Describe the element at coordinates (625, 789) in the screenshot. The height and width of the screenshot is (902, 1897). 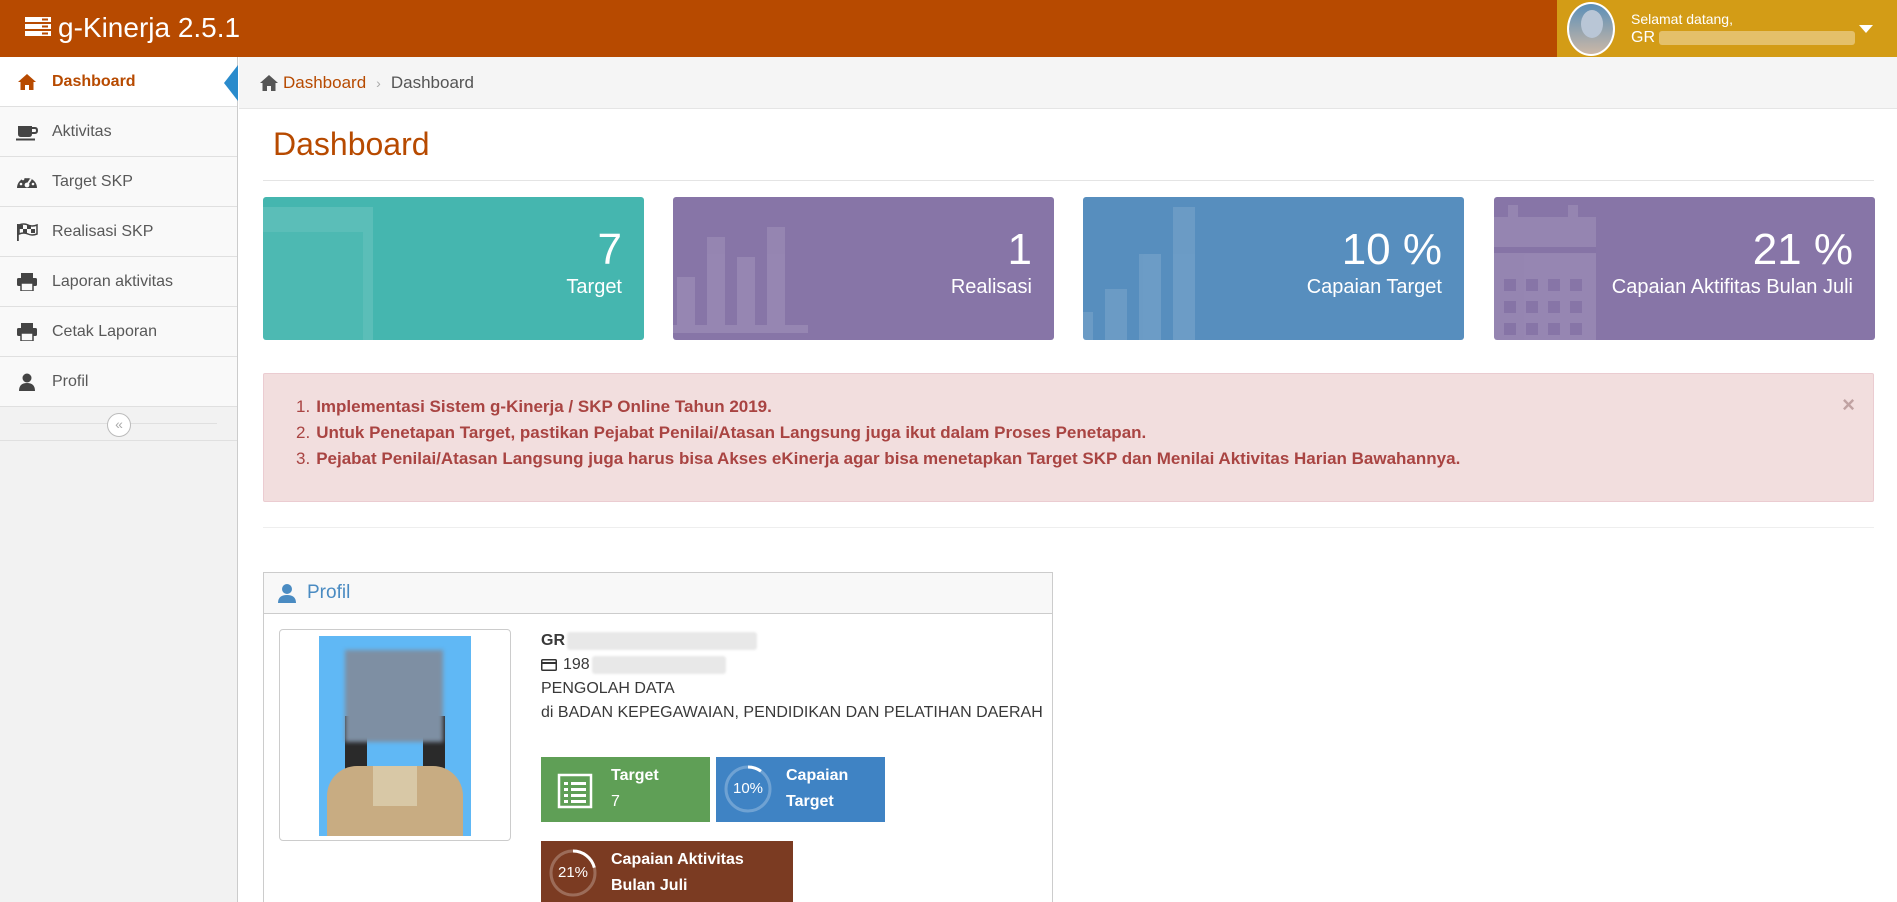
I see `tile-target: Target 7` at that location.